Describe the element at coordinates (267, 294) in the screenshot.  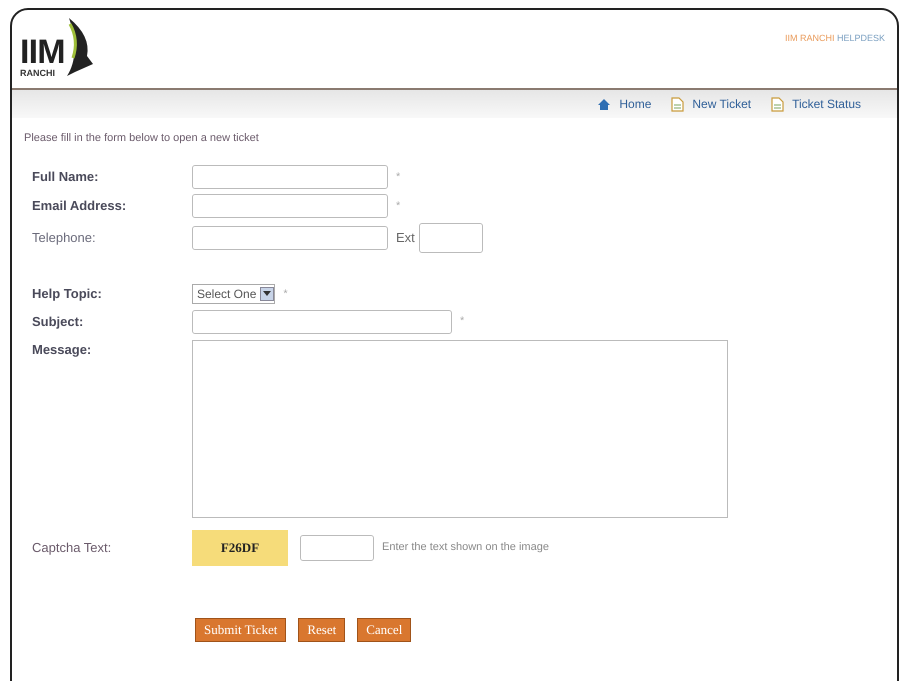
I see `caret-icon` at that location.